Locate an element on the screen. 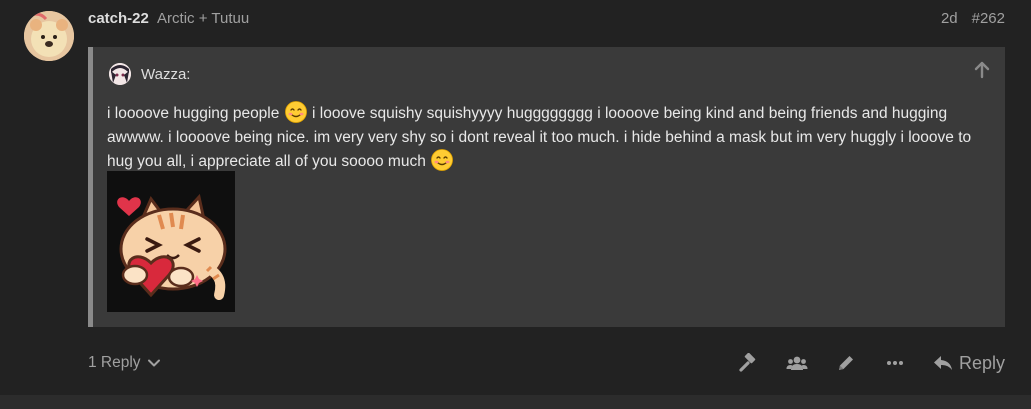 The height and width of the screenshot is (409, 1031). full-name: Arctic + Tutuu is located at coordinates (203, 18).